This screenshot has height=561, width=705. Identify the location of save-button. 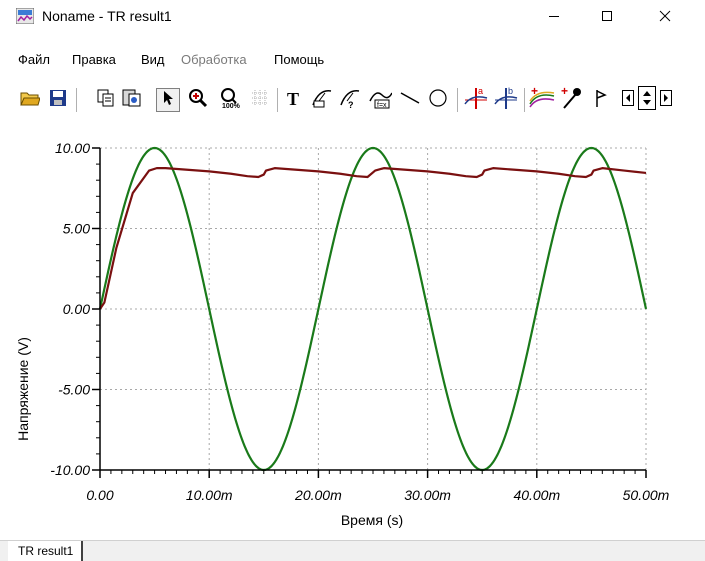
(58, 100).